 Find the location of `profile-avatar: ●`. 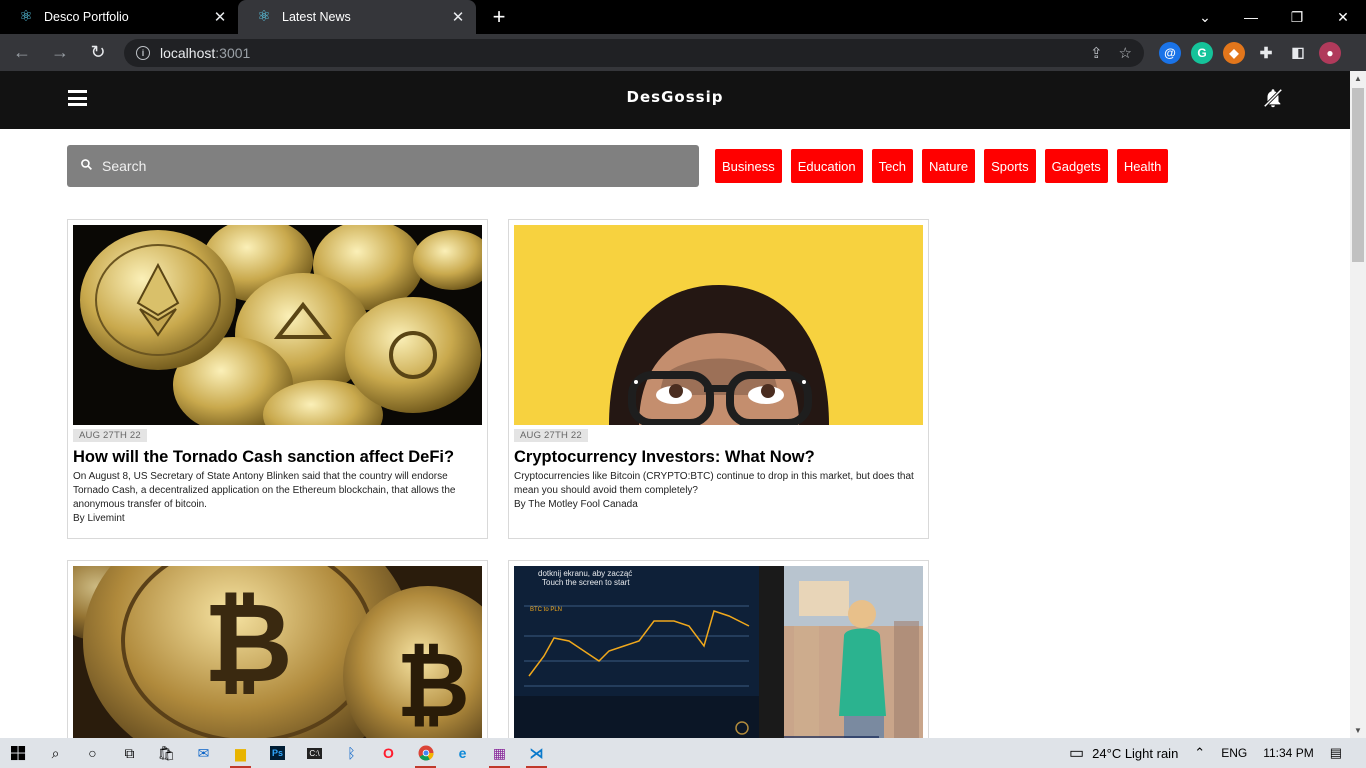

profile-avatar: ● is located at coordinates (1330, 52).